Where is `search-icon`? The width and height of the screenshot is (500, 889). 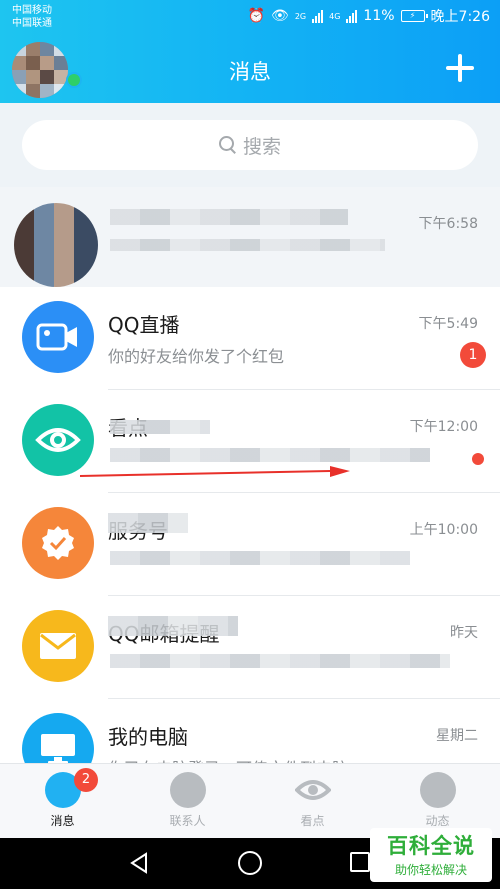 search-icon is located at coordinates (227, 145).